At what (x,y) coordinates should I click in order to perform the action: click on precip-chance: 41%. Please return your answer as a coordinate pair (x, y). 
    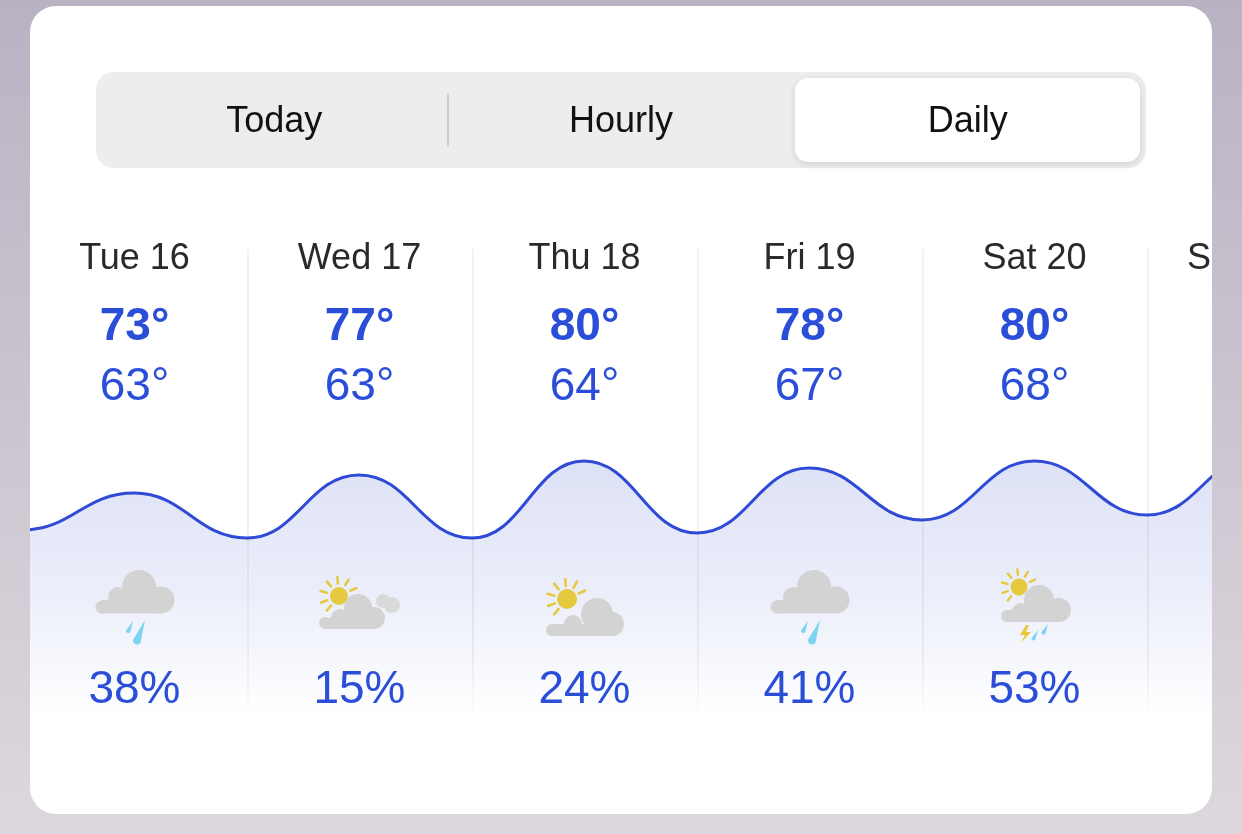
    Looking at the image, I should click on (809, 687).